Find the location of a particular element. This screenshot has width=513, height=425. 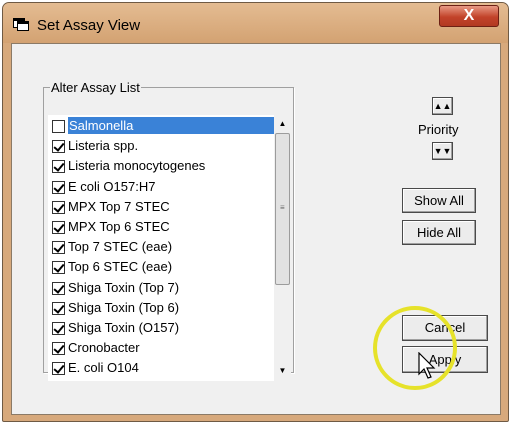

assay-label: MPX Top 6 STEC is located at coordinates (119, 226).